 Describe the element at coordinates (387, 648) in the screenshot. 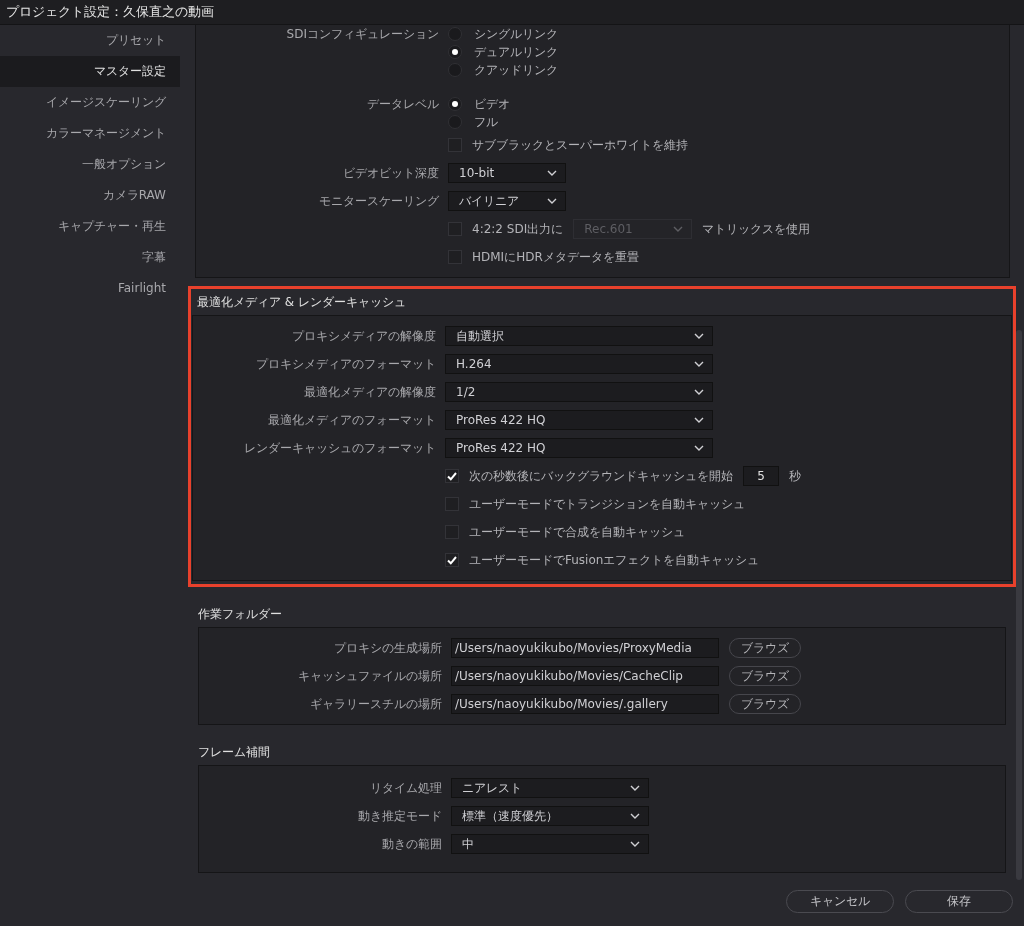

I see `field-label: プロキシの生成場所` at that location.